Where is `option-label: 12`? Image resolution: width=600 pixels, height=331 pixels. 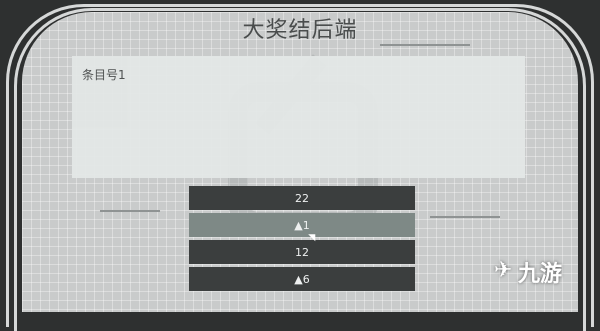 option-label: 12 is located at coordinates (302, 252).